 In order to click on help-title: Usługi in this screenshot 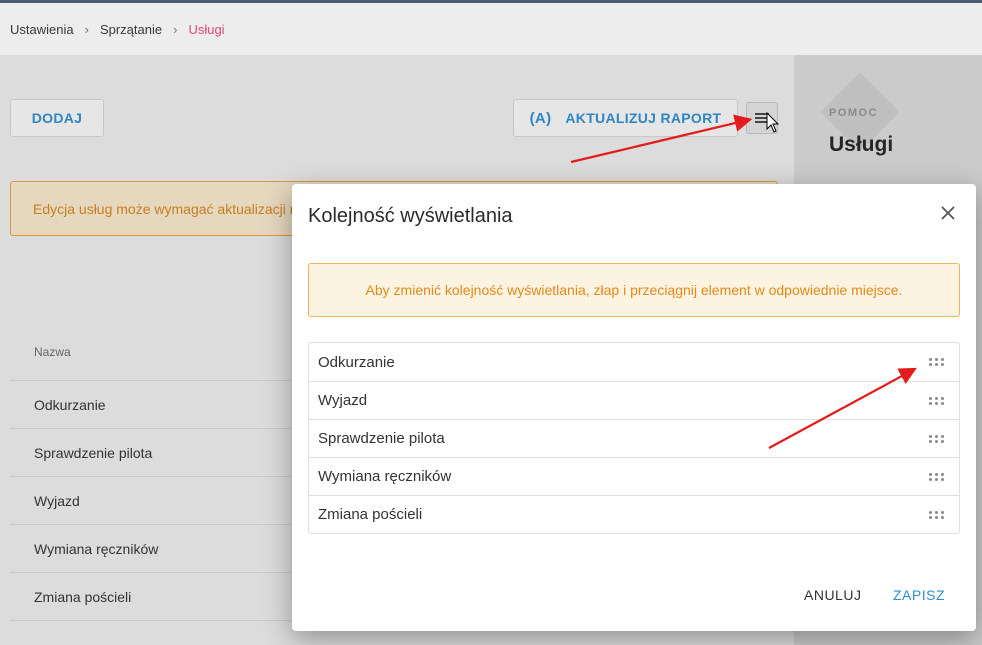, I will do `click(861, 144)`.